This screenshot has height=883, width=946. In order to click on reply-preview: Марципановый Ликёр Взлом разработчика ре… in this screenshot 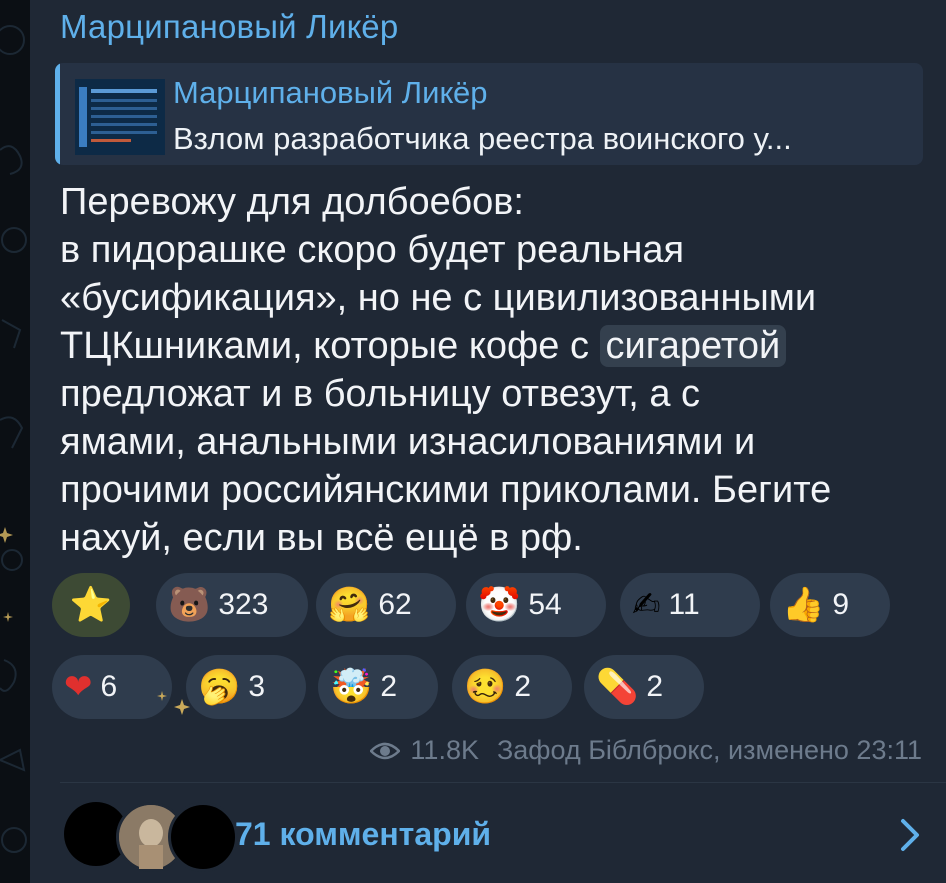, I will do `click(489, 114)`.